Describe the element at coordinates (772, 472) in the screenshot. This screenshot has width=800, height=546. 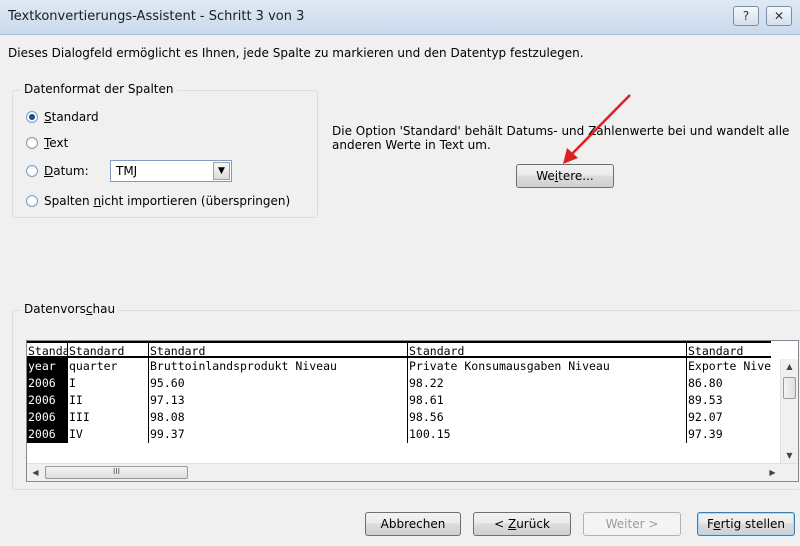
I see `scroll-right-icon: ▶` at that location.